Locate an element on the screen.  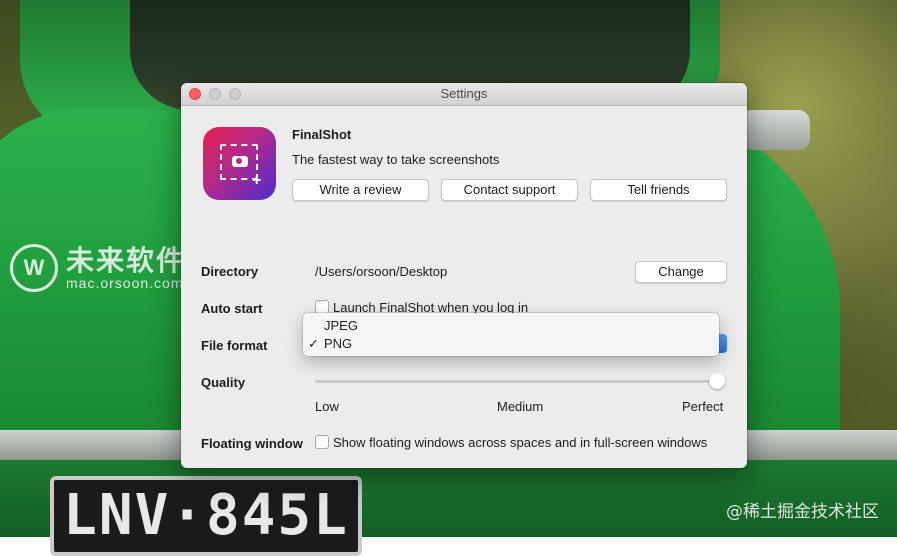
menu-item-label: PNG is located at coordinates (338, 343).